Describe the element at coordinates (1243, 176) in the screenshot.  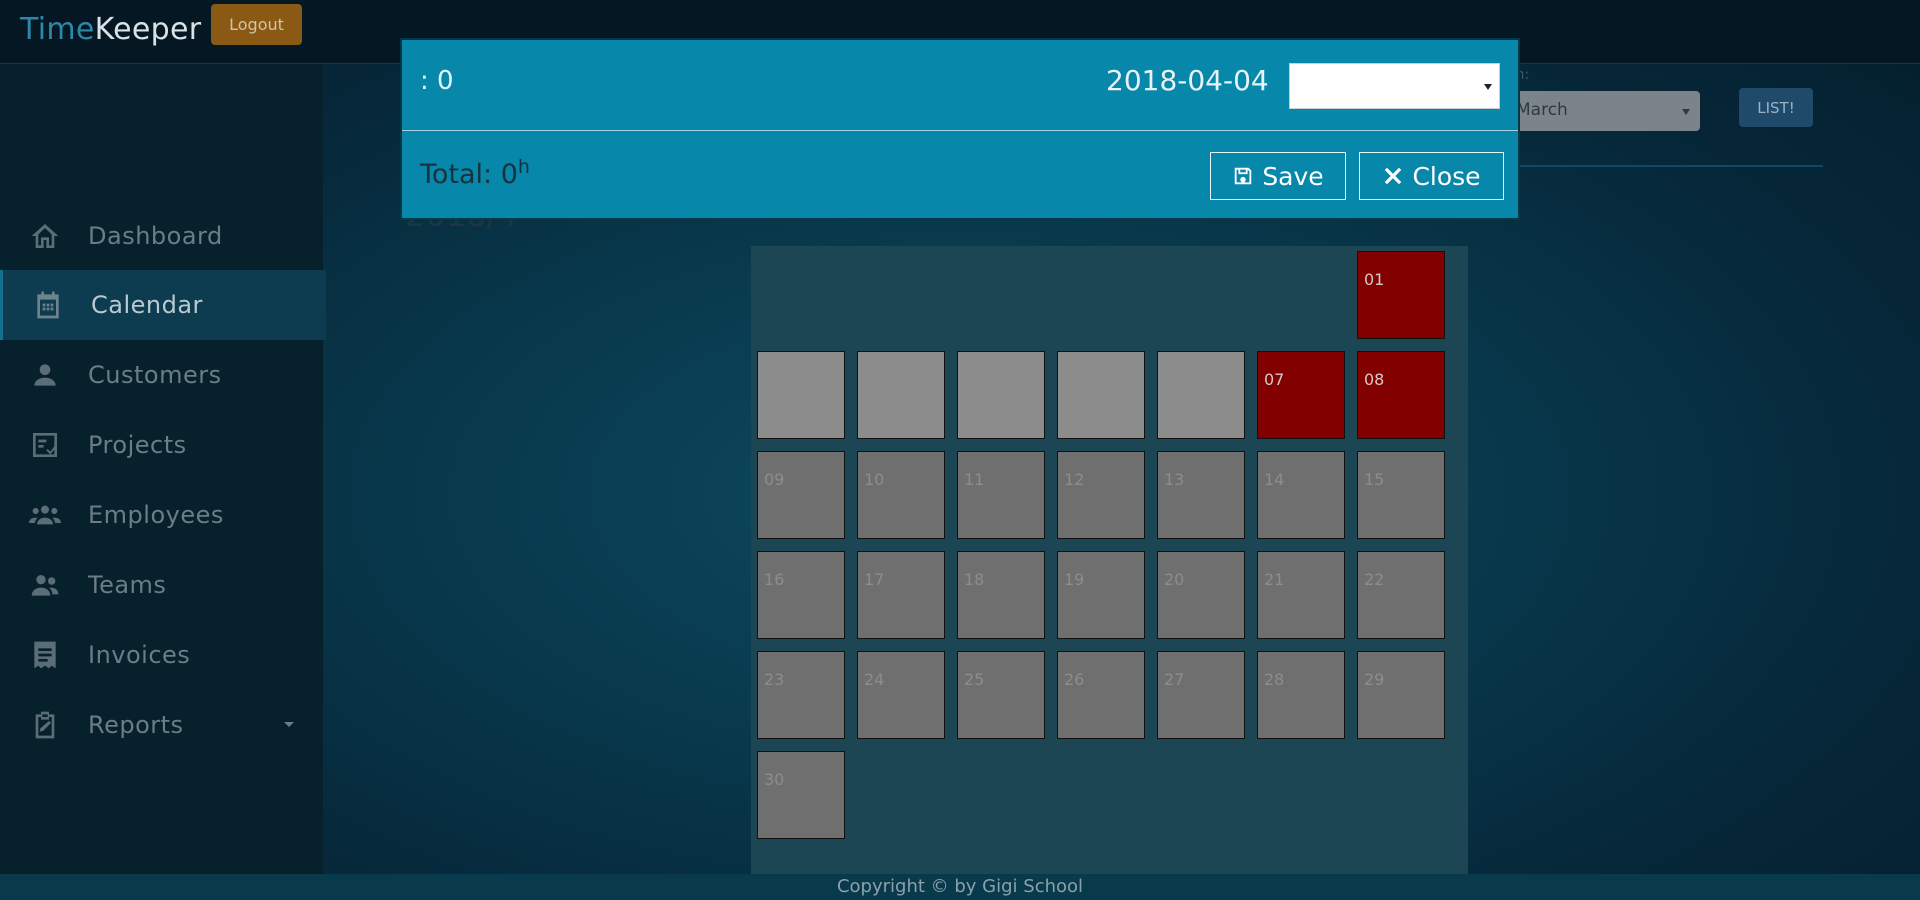
I see `floppy-disk-icon` at that location.